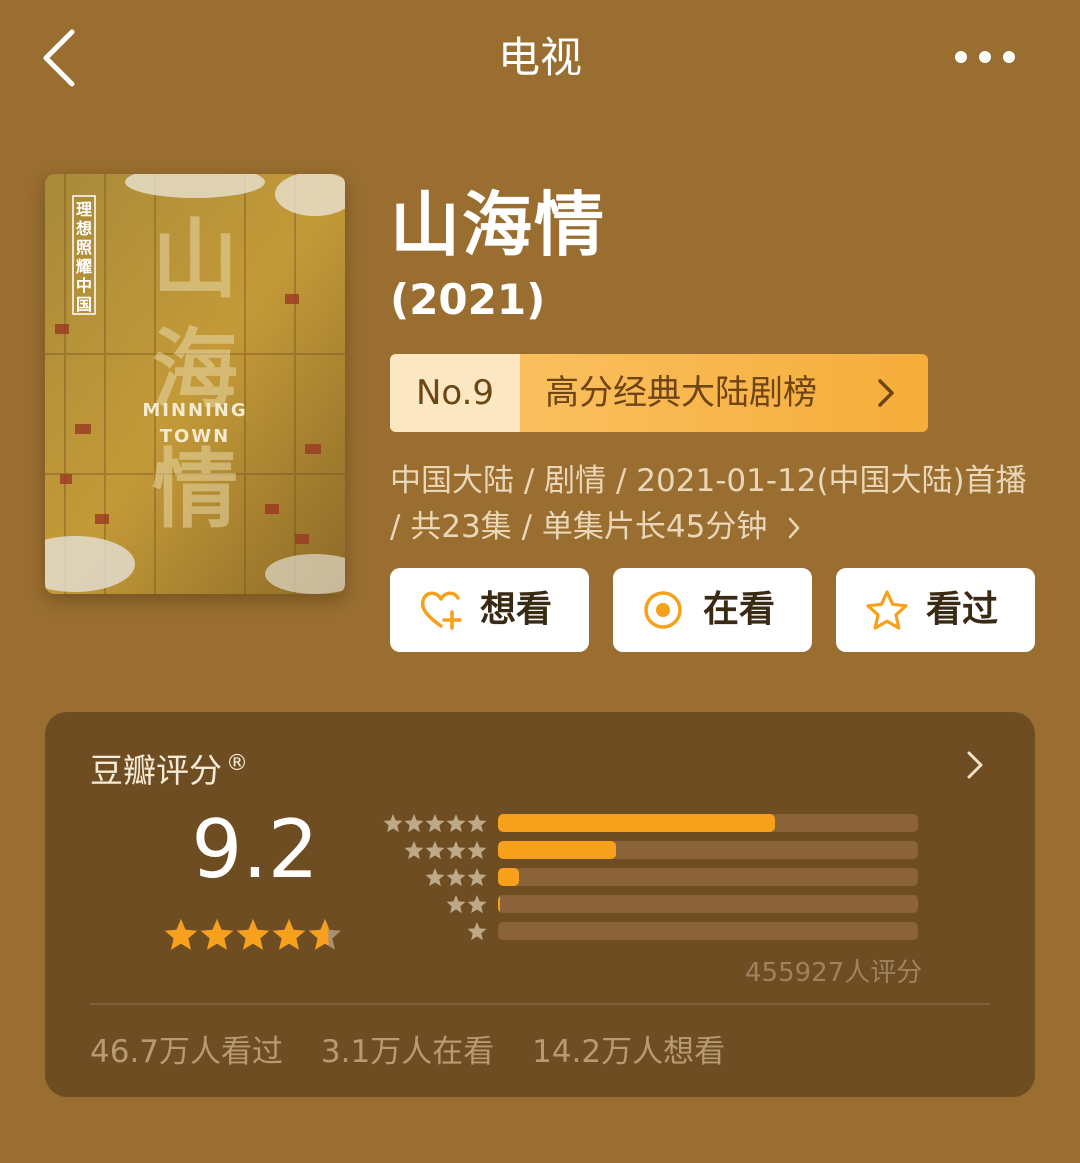 Image resolution: width=1080 pixels, height=1163 pixels. Describe the element at coordinates (195, 436) in the screenshot. I see `svg-text: TOWN` at that location.